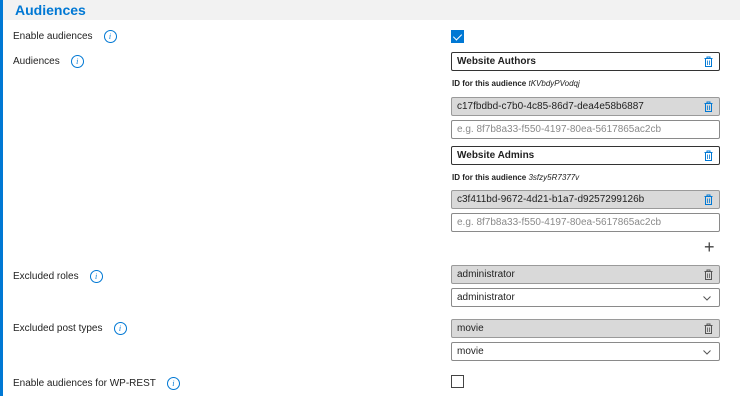 The height and width of the screenshot is (396, 740). What do you see at coordinates (554, 177) in the screenshot?
I see `audience-id-value: 3sfzy5R7377v` at bounding box center [554, 177].